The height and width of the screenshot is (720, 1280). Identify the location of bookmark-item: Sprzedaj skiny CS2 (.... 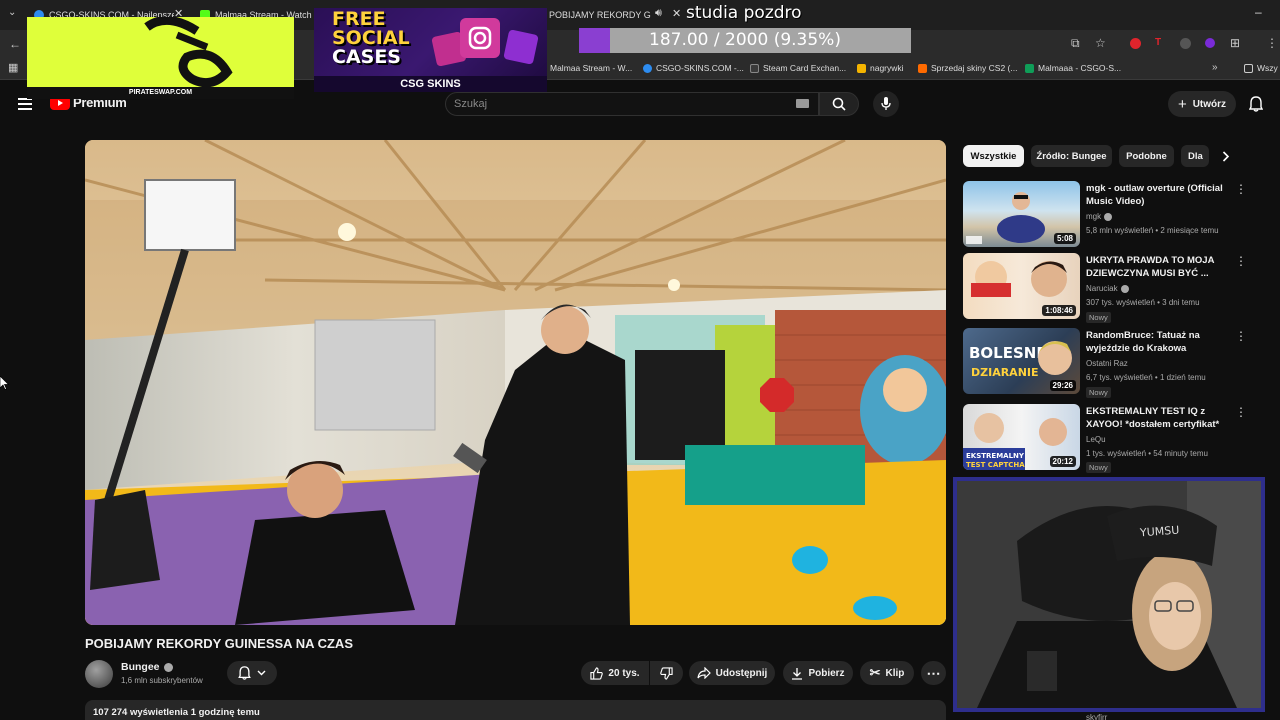
(967, 68).